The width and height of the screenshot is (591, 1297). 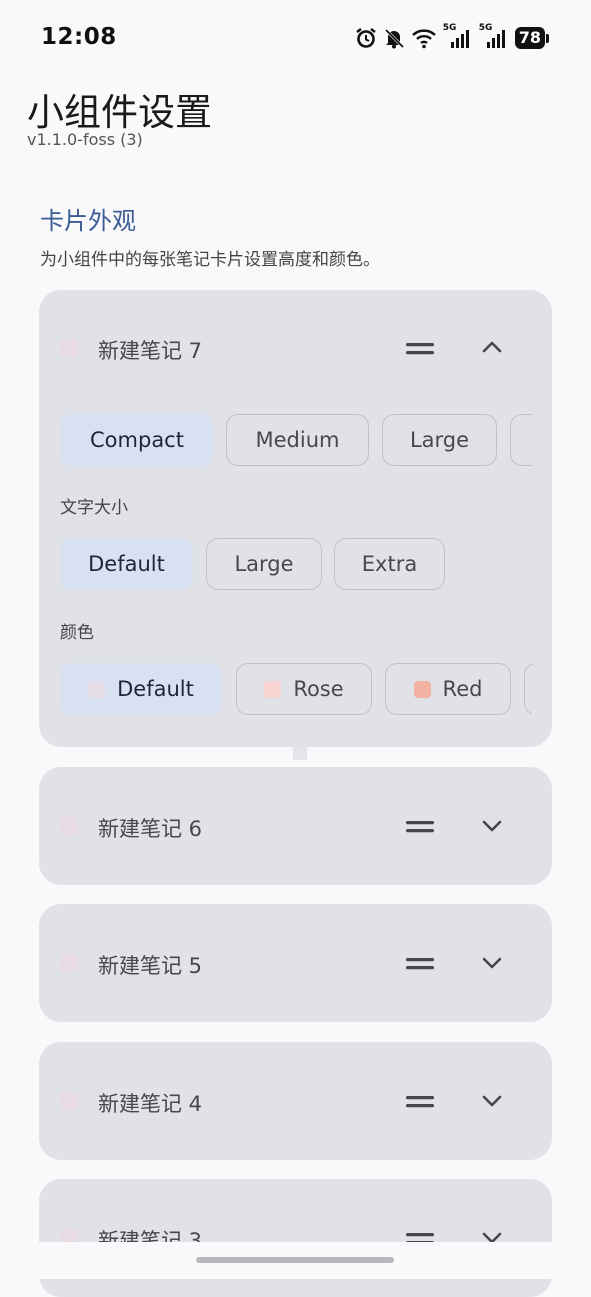 I want to click on color-option-red: Red, so click(x=448, y=689).